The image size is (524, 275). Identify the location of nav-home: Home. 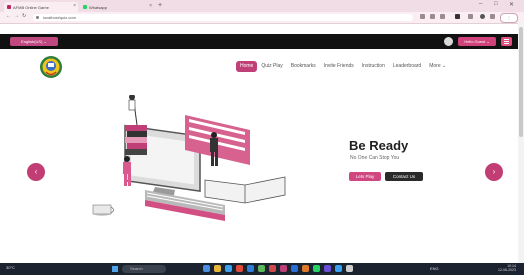
(247, 66).